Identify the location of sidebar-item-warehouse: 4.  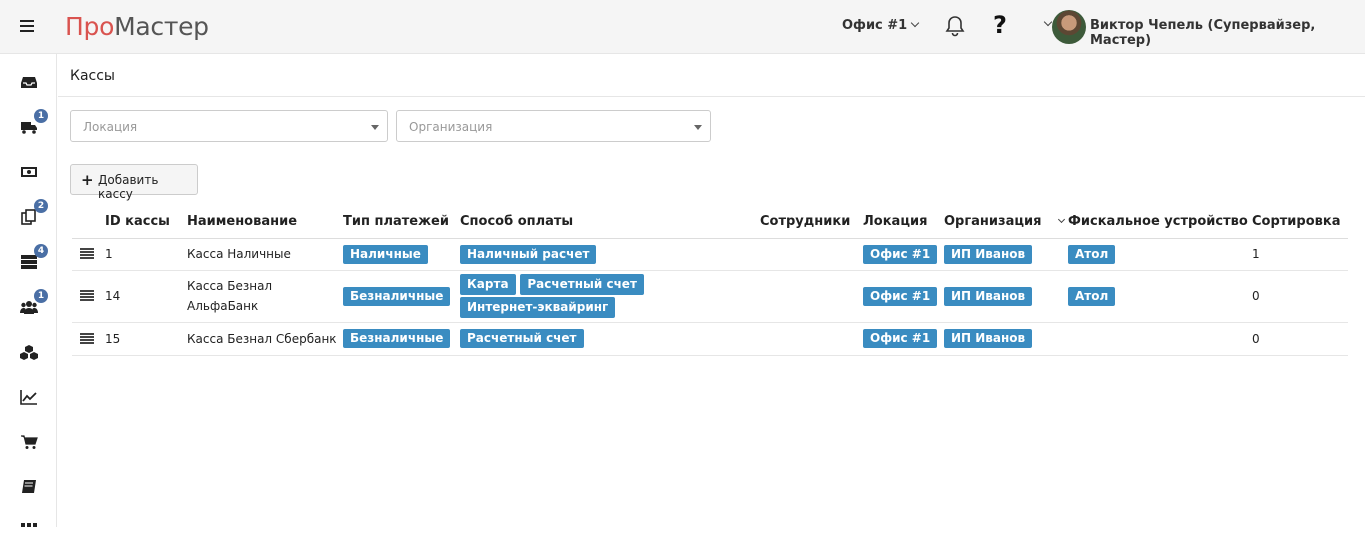
(34, 257).